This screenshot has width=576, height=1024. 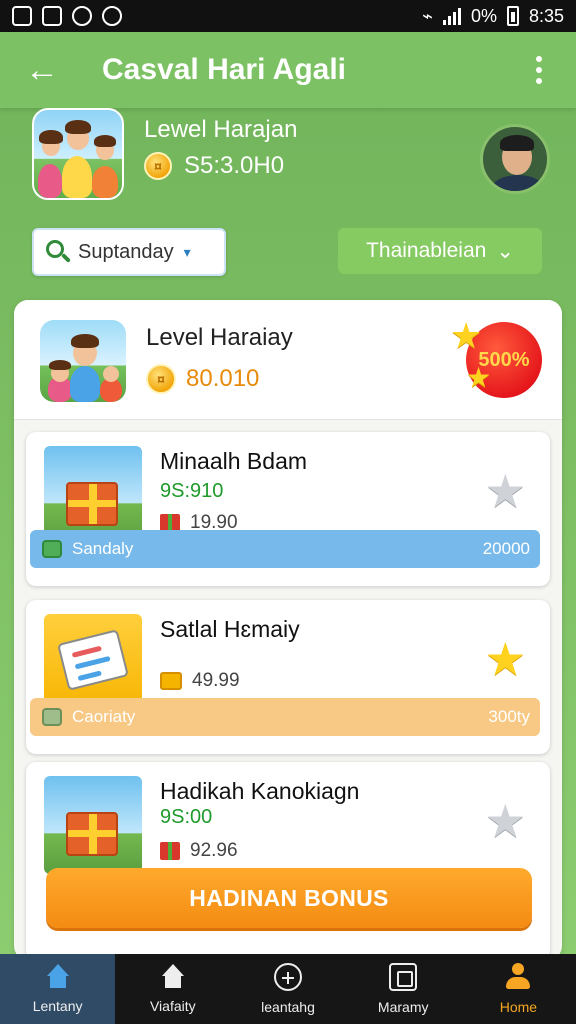 What do you see at coordinates (172, 1006) in the screenshot?
I see `nav-label: Viafaity` at bounding box center [172, 1006].